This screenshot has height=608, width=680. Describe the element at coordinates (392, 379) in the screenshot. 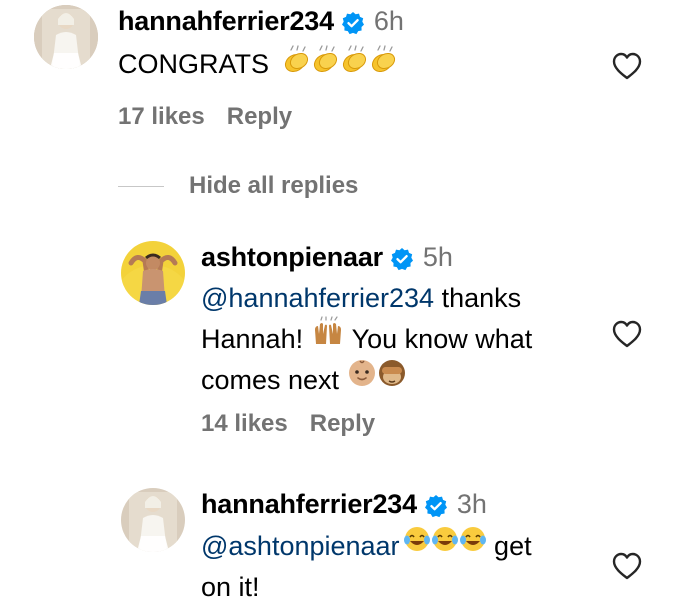

I see `see-no-evil-monkey-emoji` at that location.